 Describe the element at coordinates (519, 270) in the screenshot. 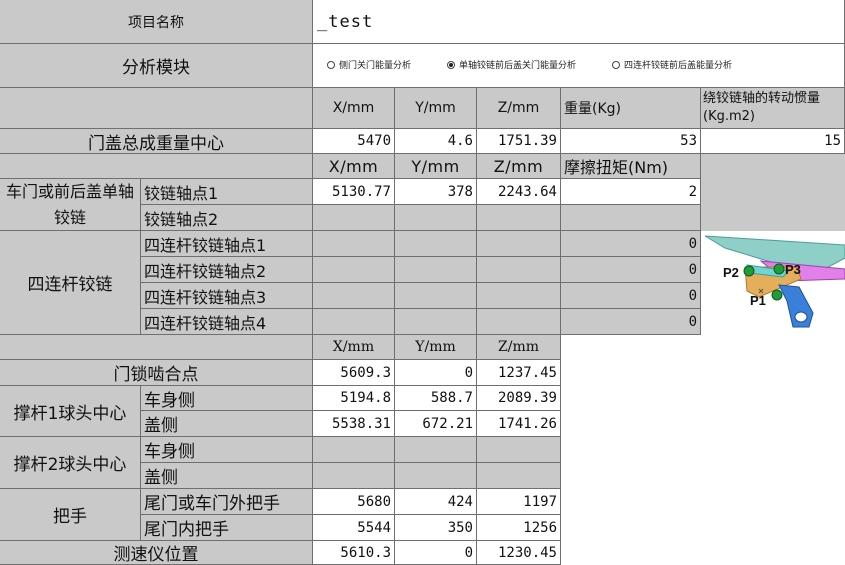

I see `four-bar-p2-z` at that location.